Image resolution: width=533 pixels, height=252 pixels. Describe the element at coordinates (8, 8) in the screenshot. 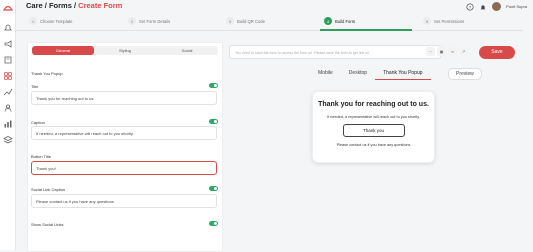

I see `logo-icon` at that location.